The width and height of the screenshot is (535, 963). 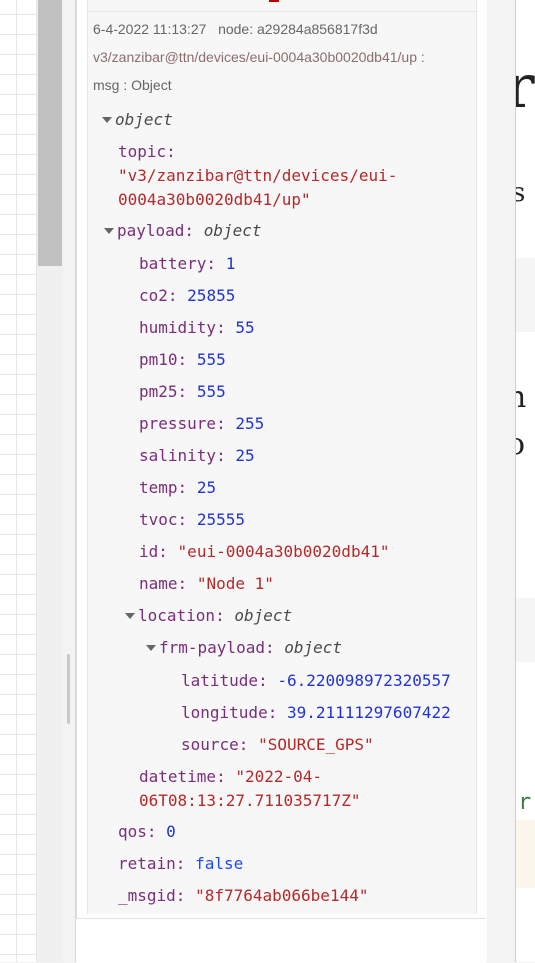 I want to click on tree-pm25: pm25: 555, so click(x=182, y=391).